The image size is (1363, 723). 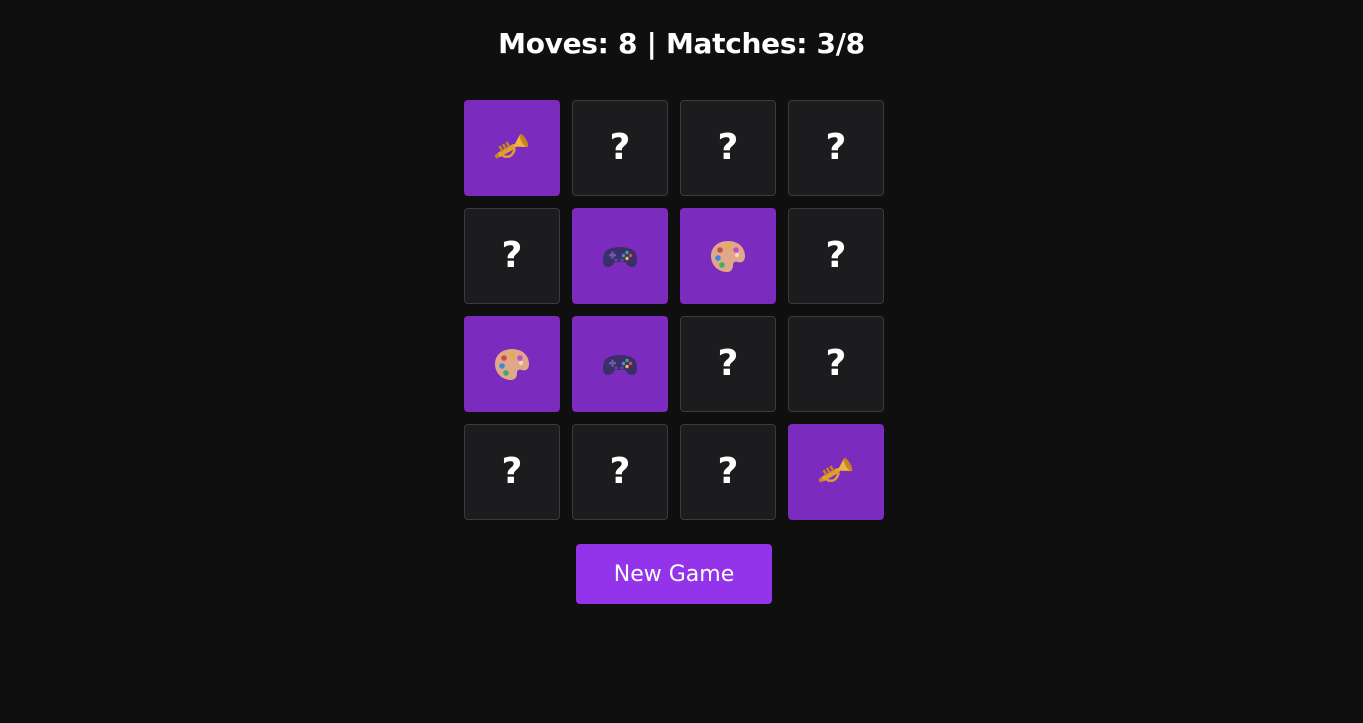 I want to click on card-14: ?, so click(x=620, y=472).